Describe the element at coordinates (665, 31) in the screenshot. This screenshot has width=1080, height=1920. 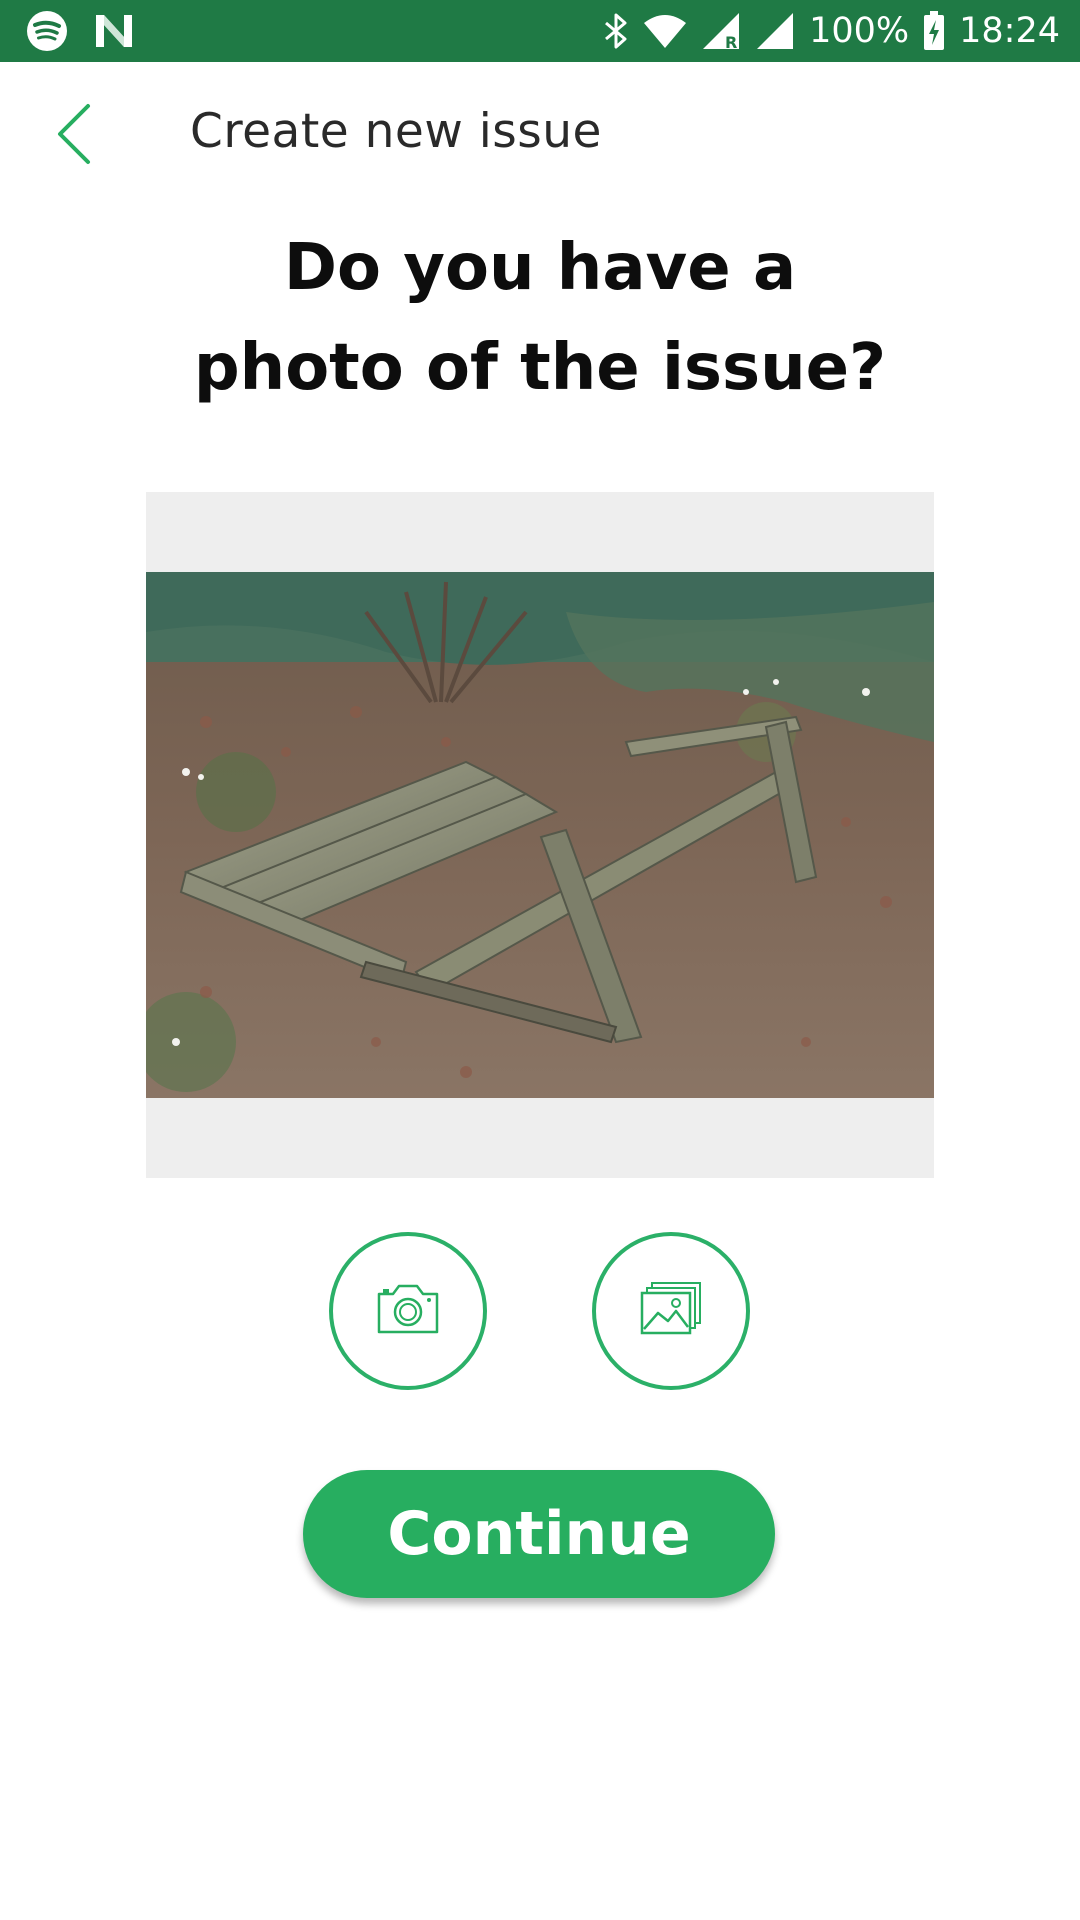
I see `wifi-icon` at that location.